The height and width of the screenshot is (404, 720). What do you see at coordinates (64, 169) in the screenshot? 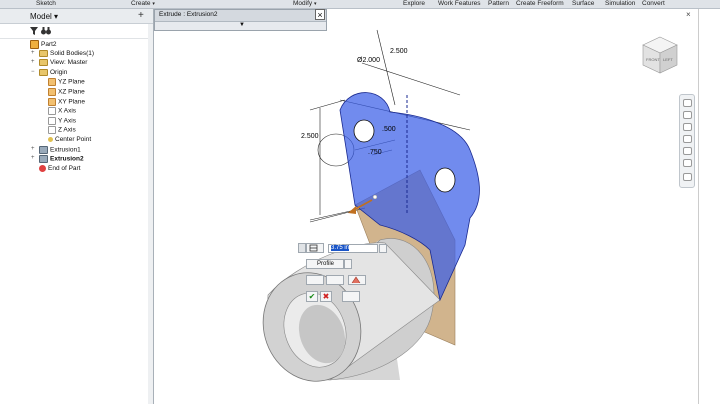
I see `tree-node-label: End of Part` at bounding box center [64, 169].